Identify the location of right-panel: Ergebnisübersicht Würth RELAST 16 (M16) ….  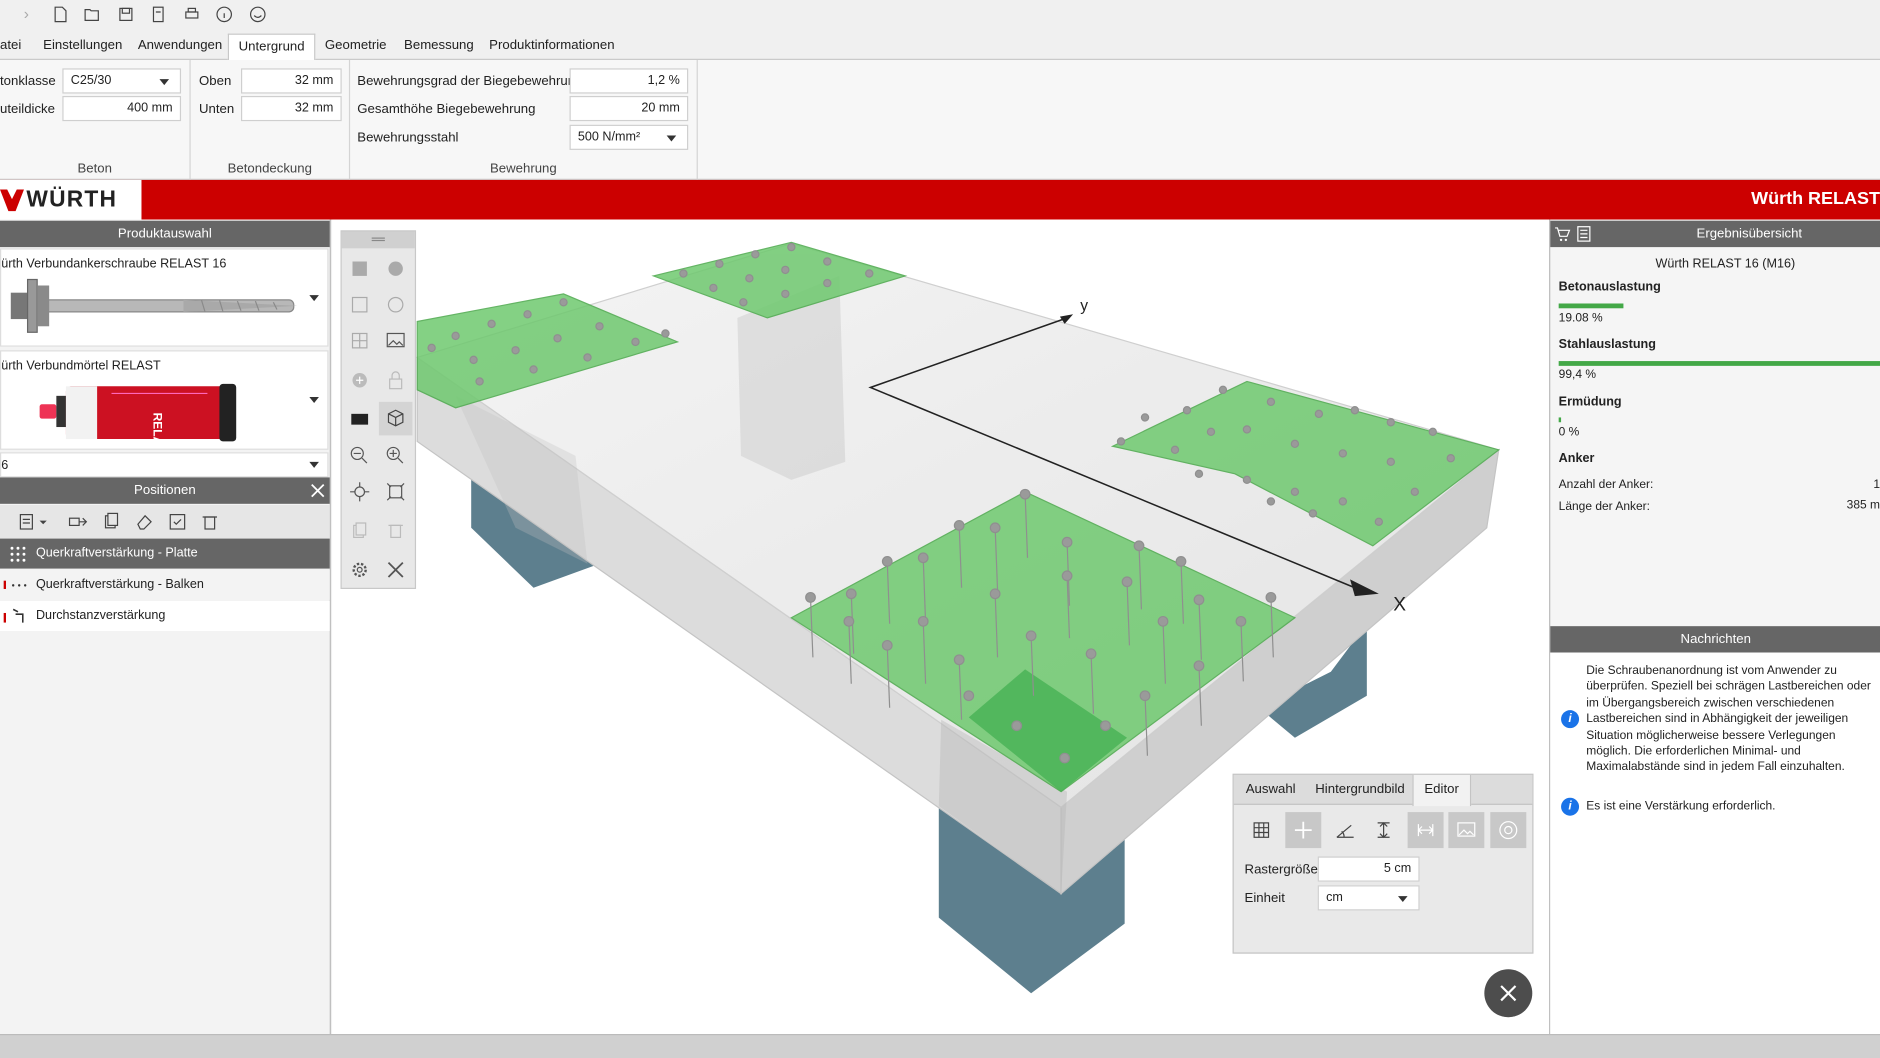
(1714, 627).